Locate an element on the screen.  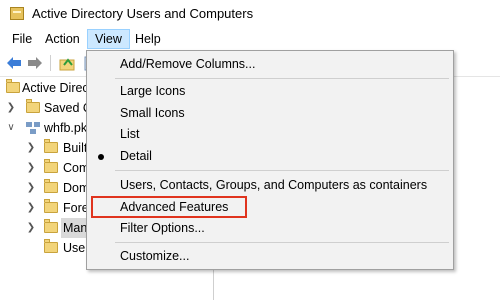
forward-arrow-icon is located at coordinates (35, 63).